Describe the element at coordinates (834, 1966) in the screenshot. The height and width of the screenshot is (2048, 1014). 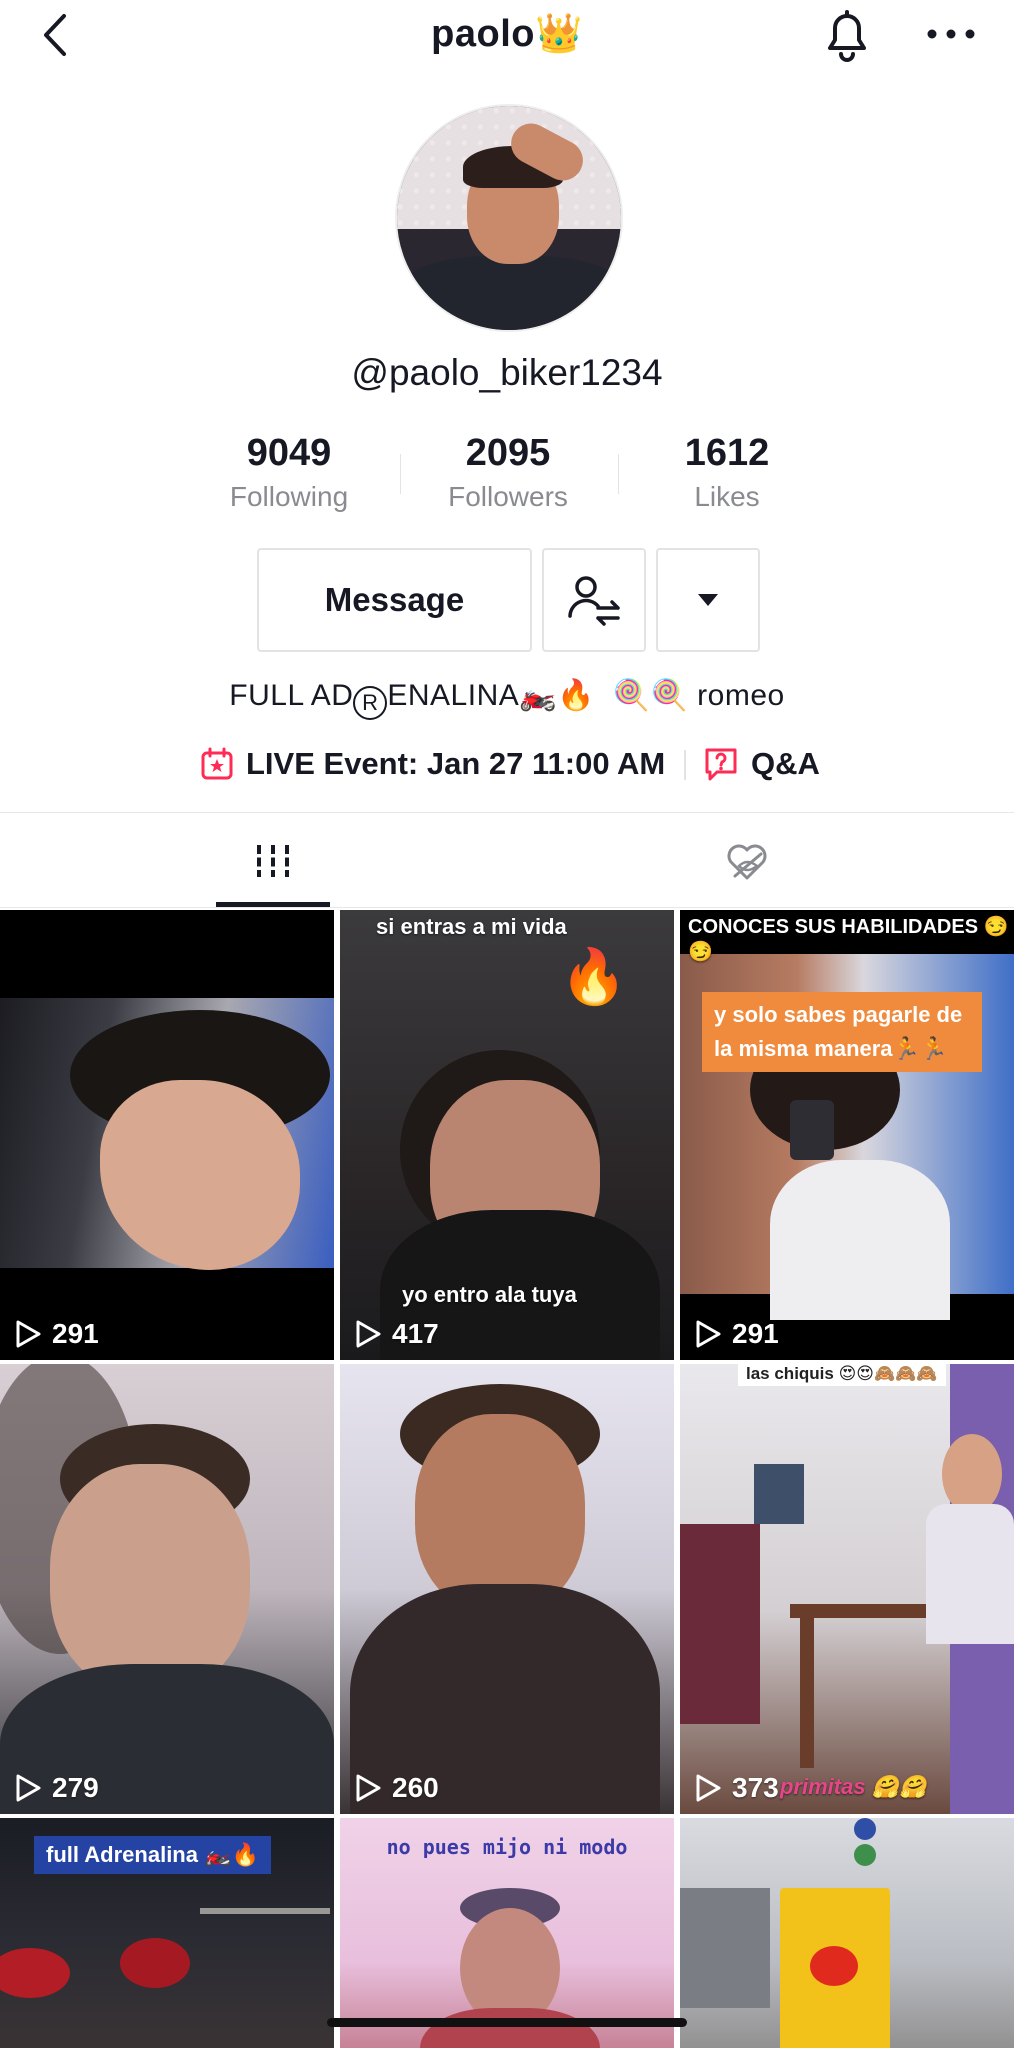
I see `shell-logo-icon` at that location.